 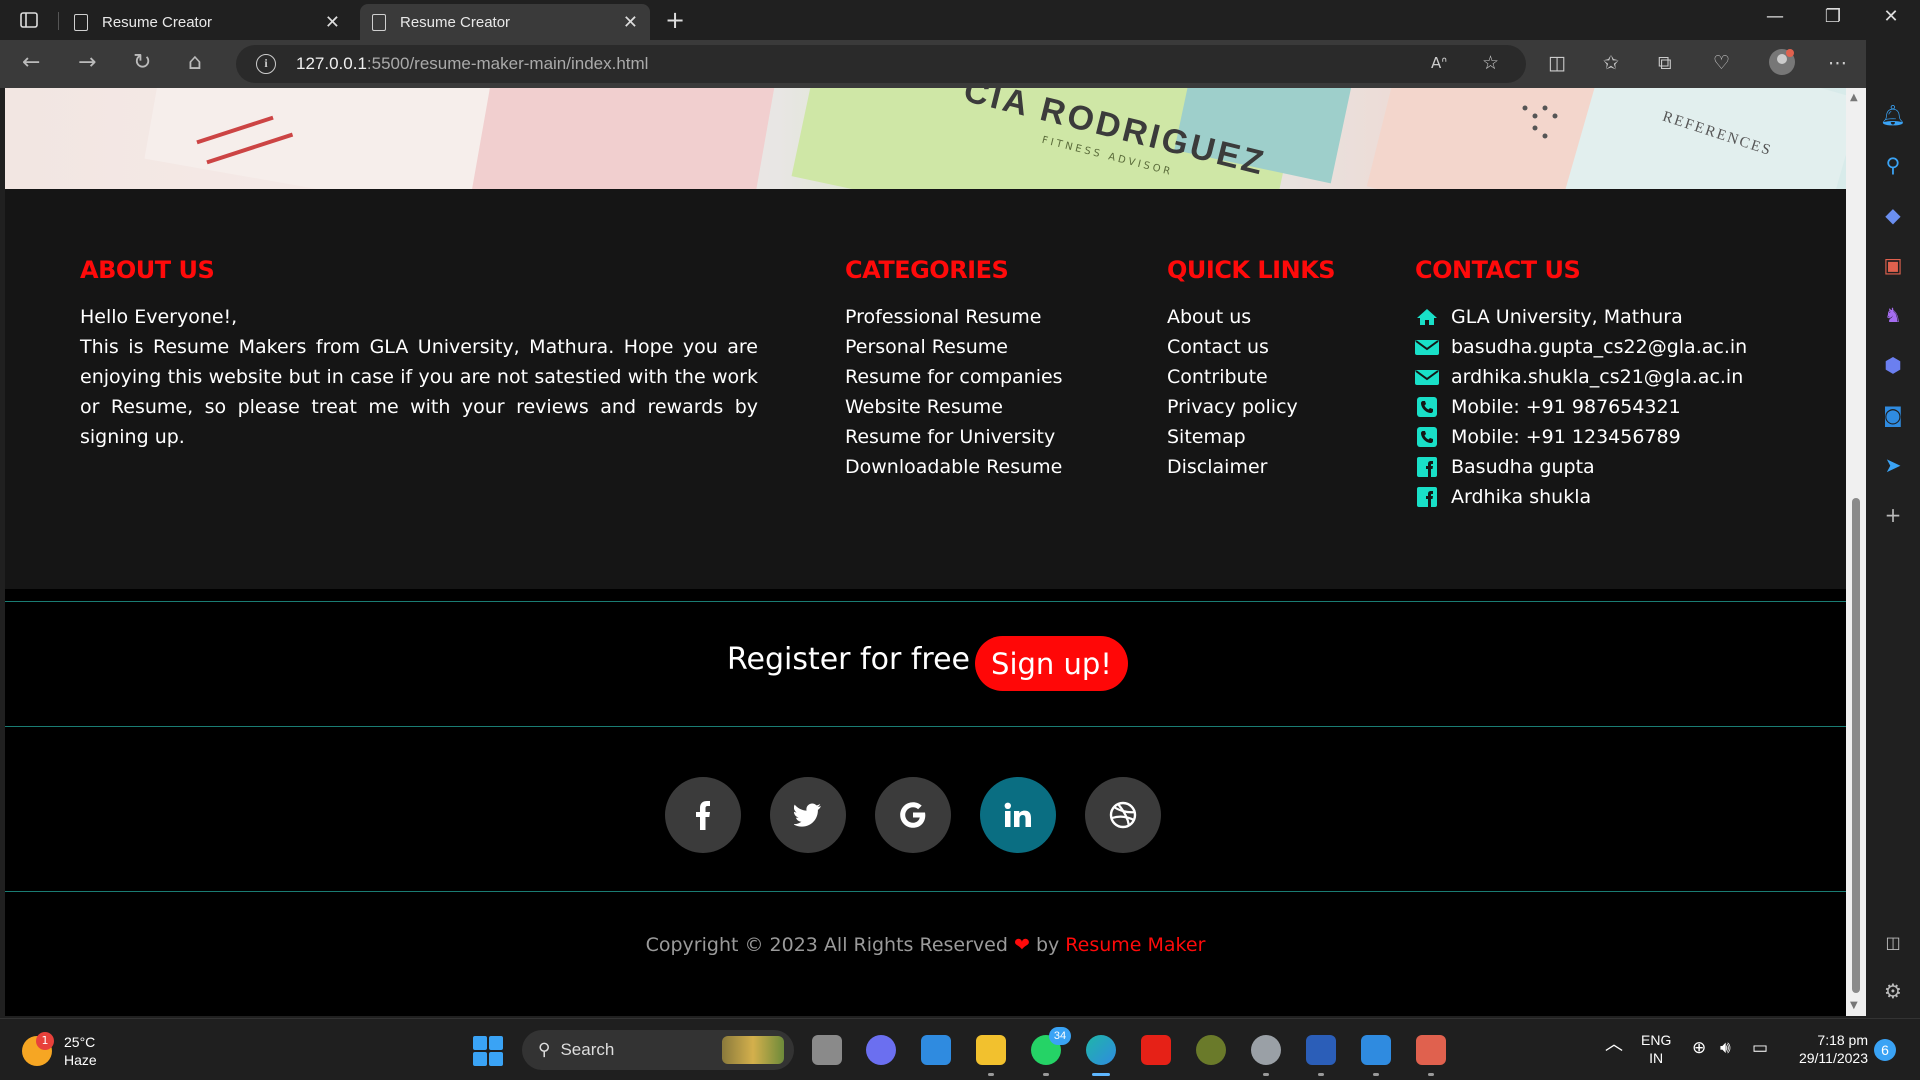 What do you see at coordinates (808, 815) in the screenshot?
I see `twitter-icon` at bounding box center [808, 815].